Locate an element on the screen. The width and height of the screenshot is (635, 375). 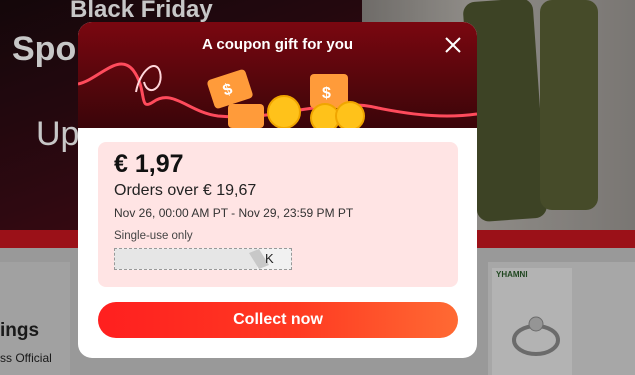
coupon-amount: € 1,97 is located at coordinates (149, 164).